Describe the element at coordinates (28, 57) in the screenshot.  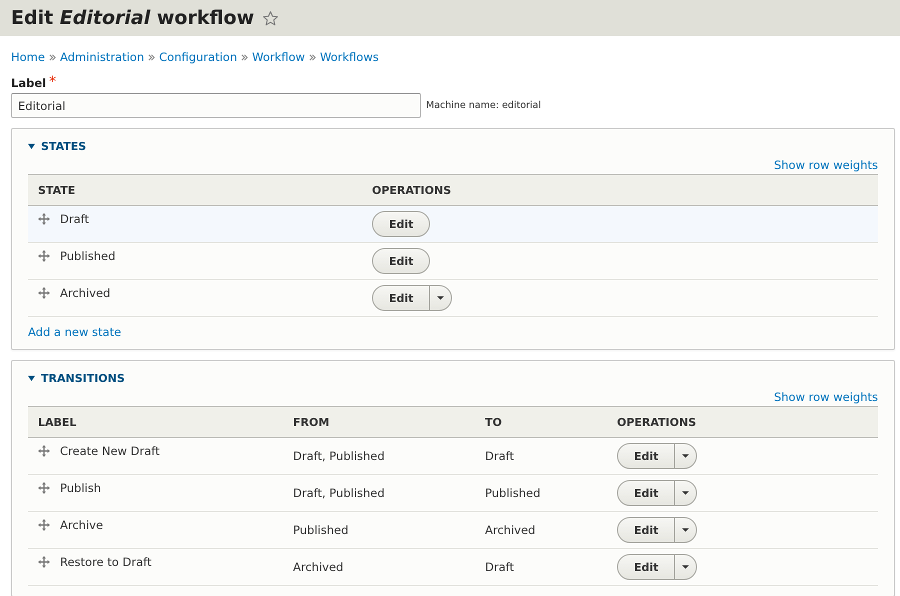
I see `breadcrumb-link: Home` at that location.